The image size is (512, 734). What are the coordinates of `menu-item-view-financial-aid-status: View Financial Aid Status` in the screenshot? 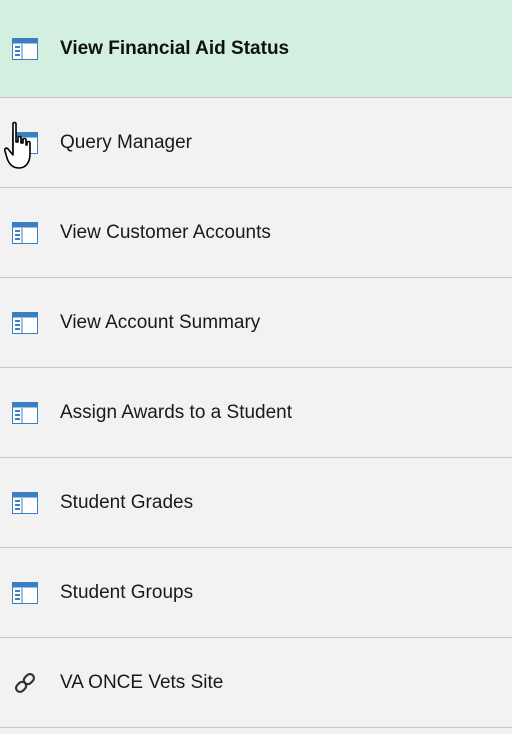 It's located at (256, 49).